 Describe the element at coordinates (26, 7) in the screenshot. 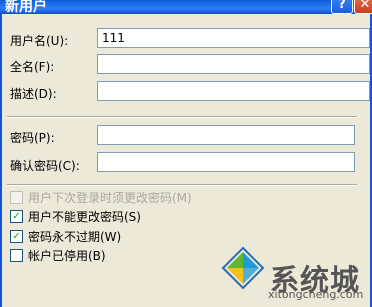

I see `window-title: 新用户` at that location.